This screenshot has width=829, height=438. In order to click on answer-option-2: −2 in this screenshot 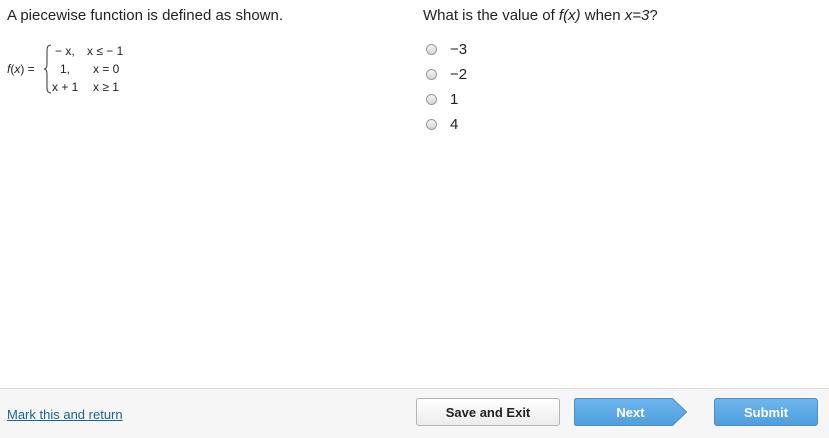, I will do `click(446, 74)`.